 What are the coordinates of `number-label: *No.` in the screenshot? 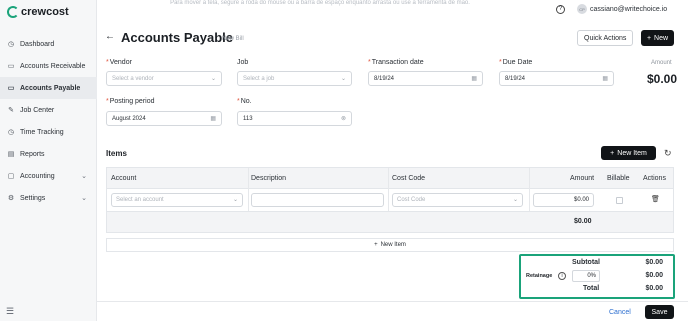 It's located at (244, 101).